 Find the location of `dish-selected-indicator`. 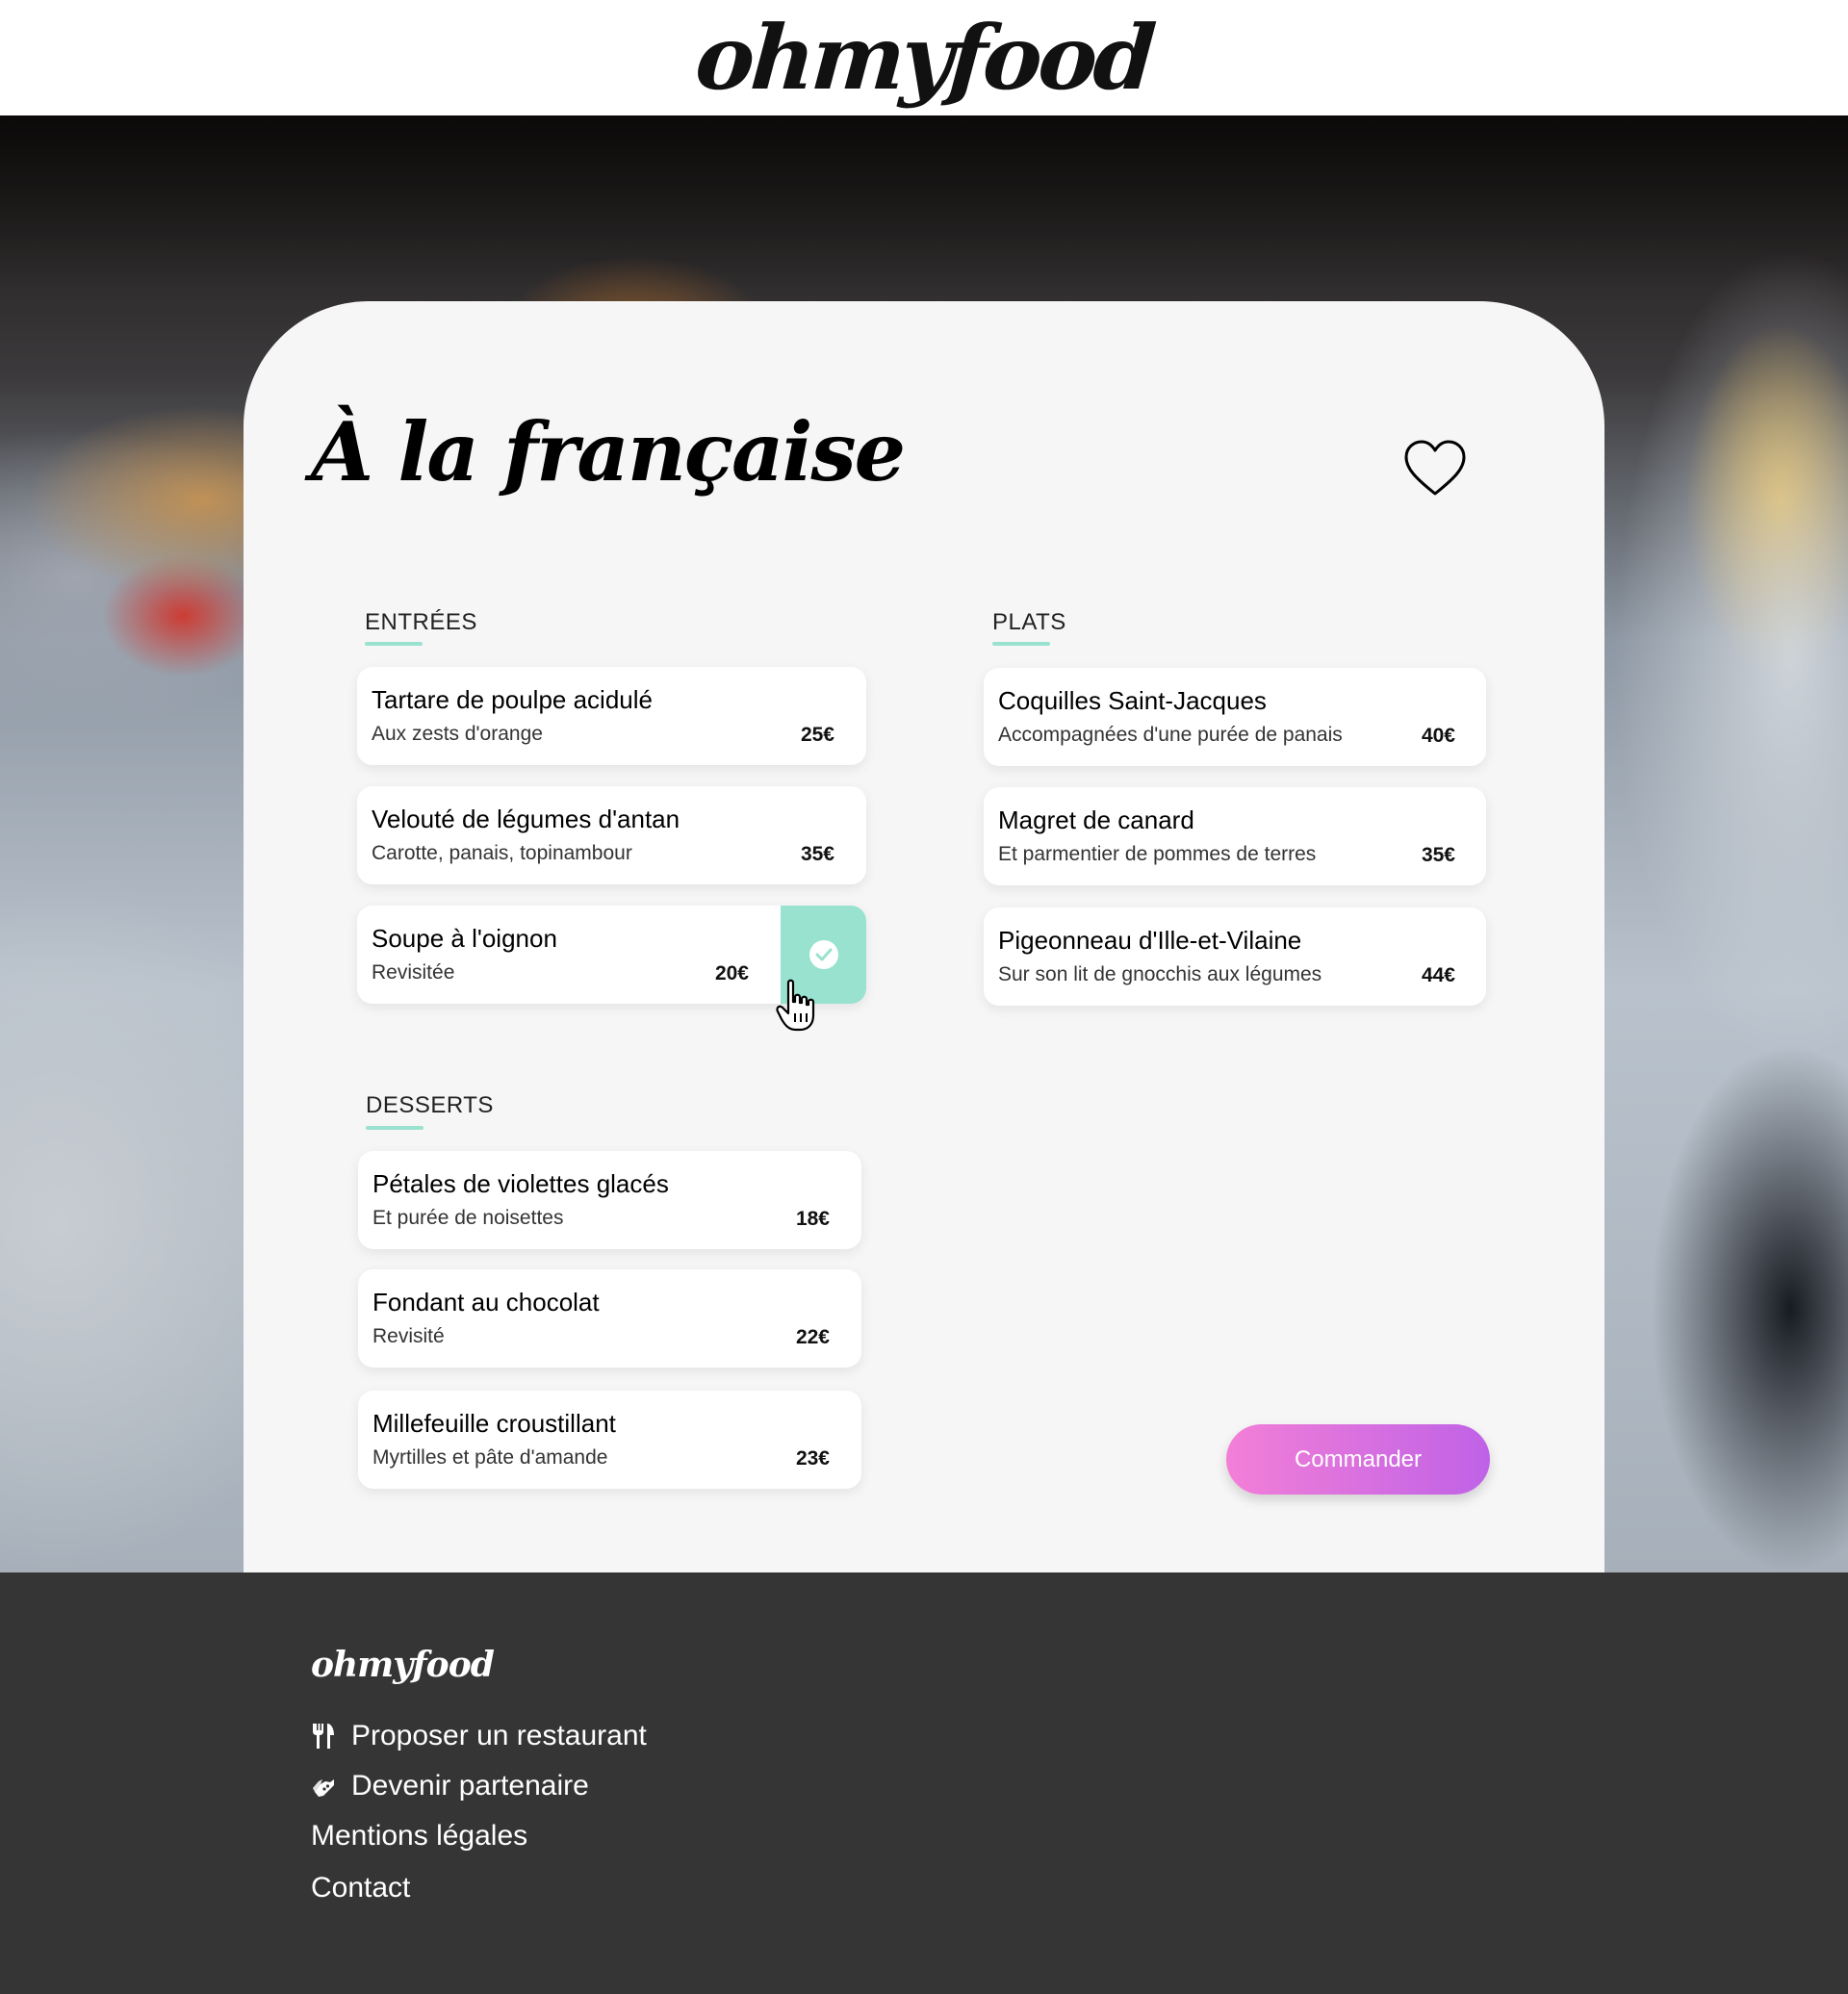

dish-selected-indicator is located at coordinates (823, 955).